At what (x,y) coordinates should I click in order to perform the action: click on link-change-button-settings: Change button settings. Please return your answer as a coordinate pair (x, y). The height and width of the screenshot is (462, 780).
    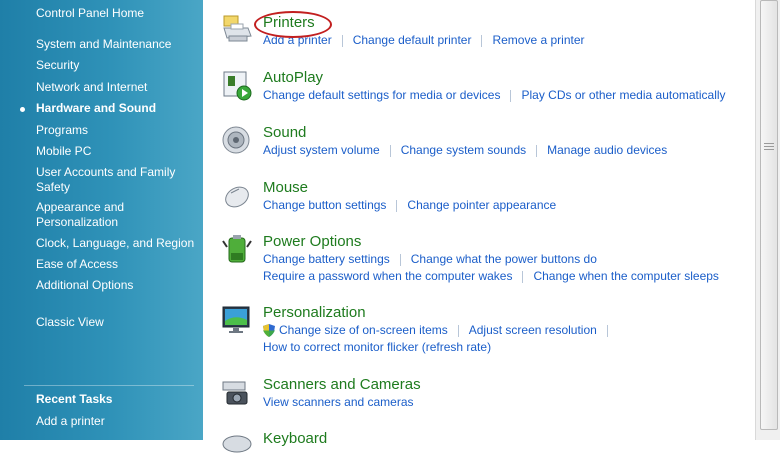
    Looking at the image, I should click on (324, 205).